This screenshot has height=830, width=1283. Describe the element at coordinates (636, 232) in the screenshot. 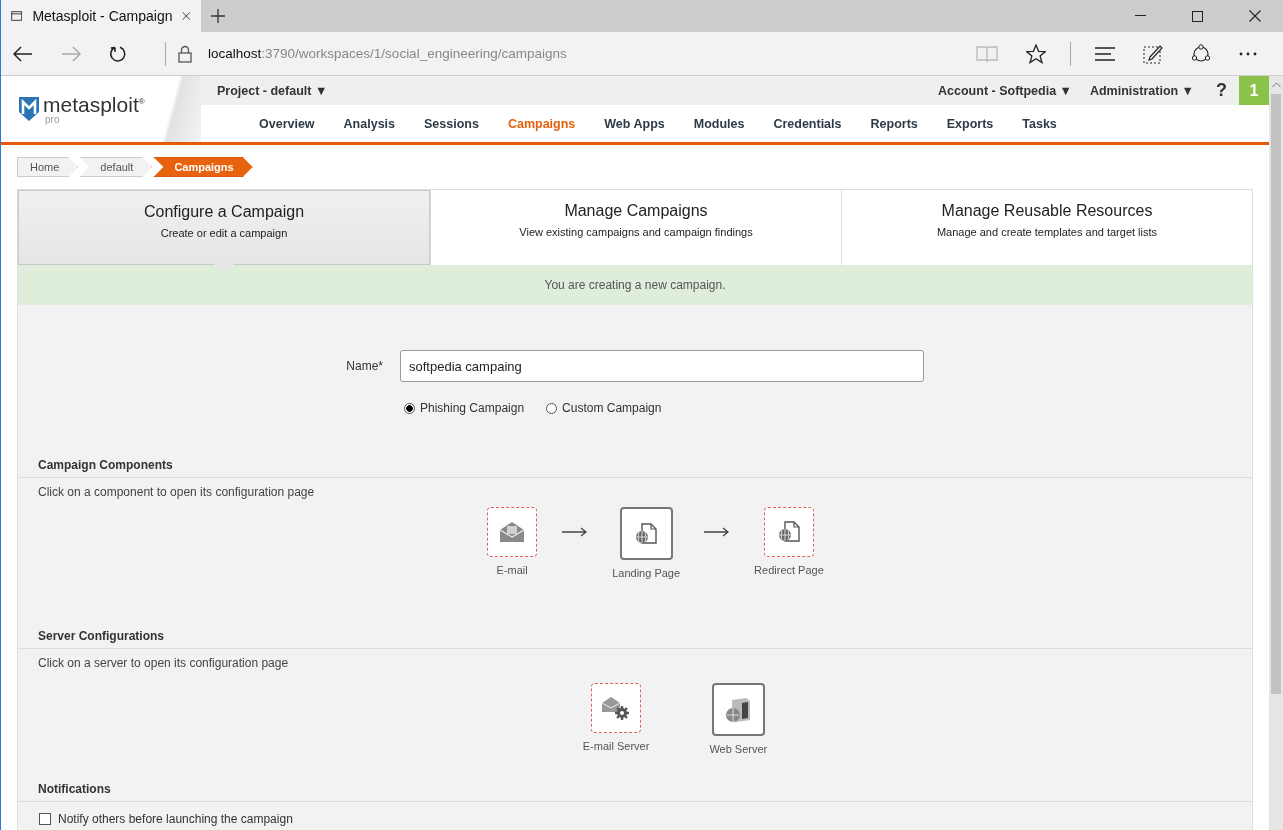

I see `step-subtitle: View existing campaigns and campaign findings` at that location.